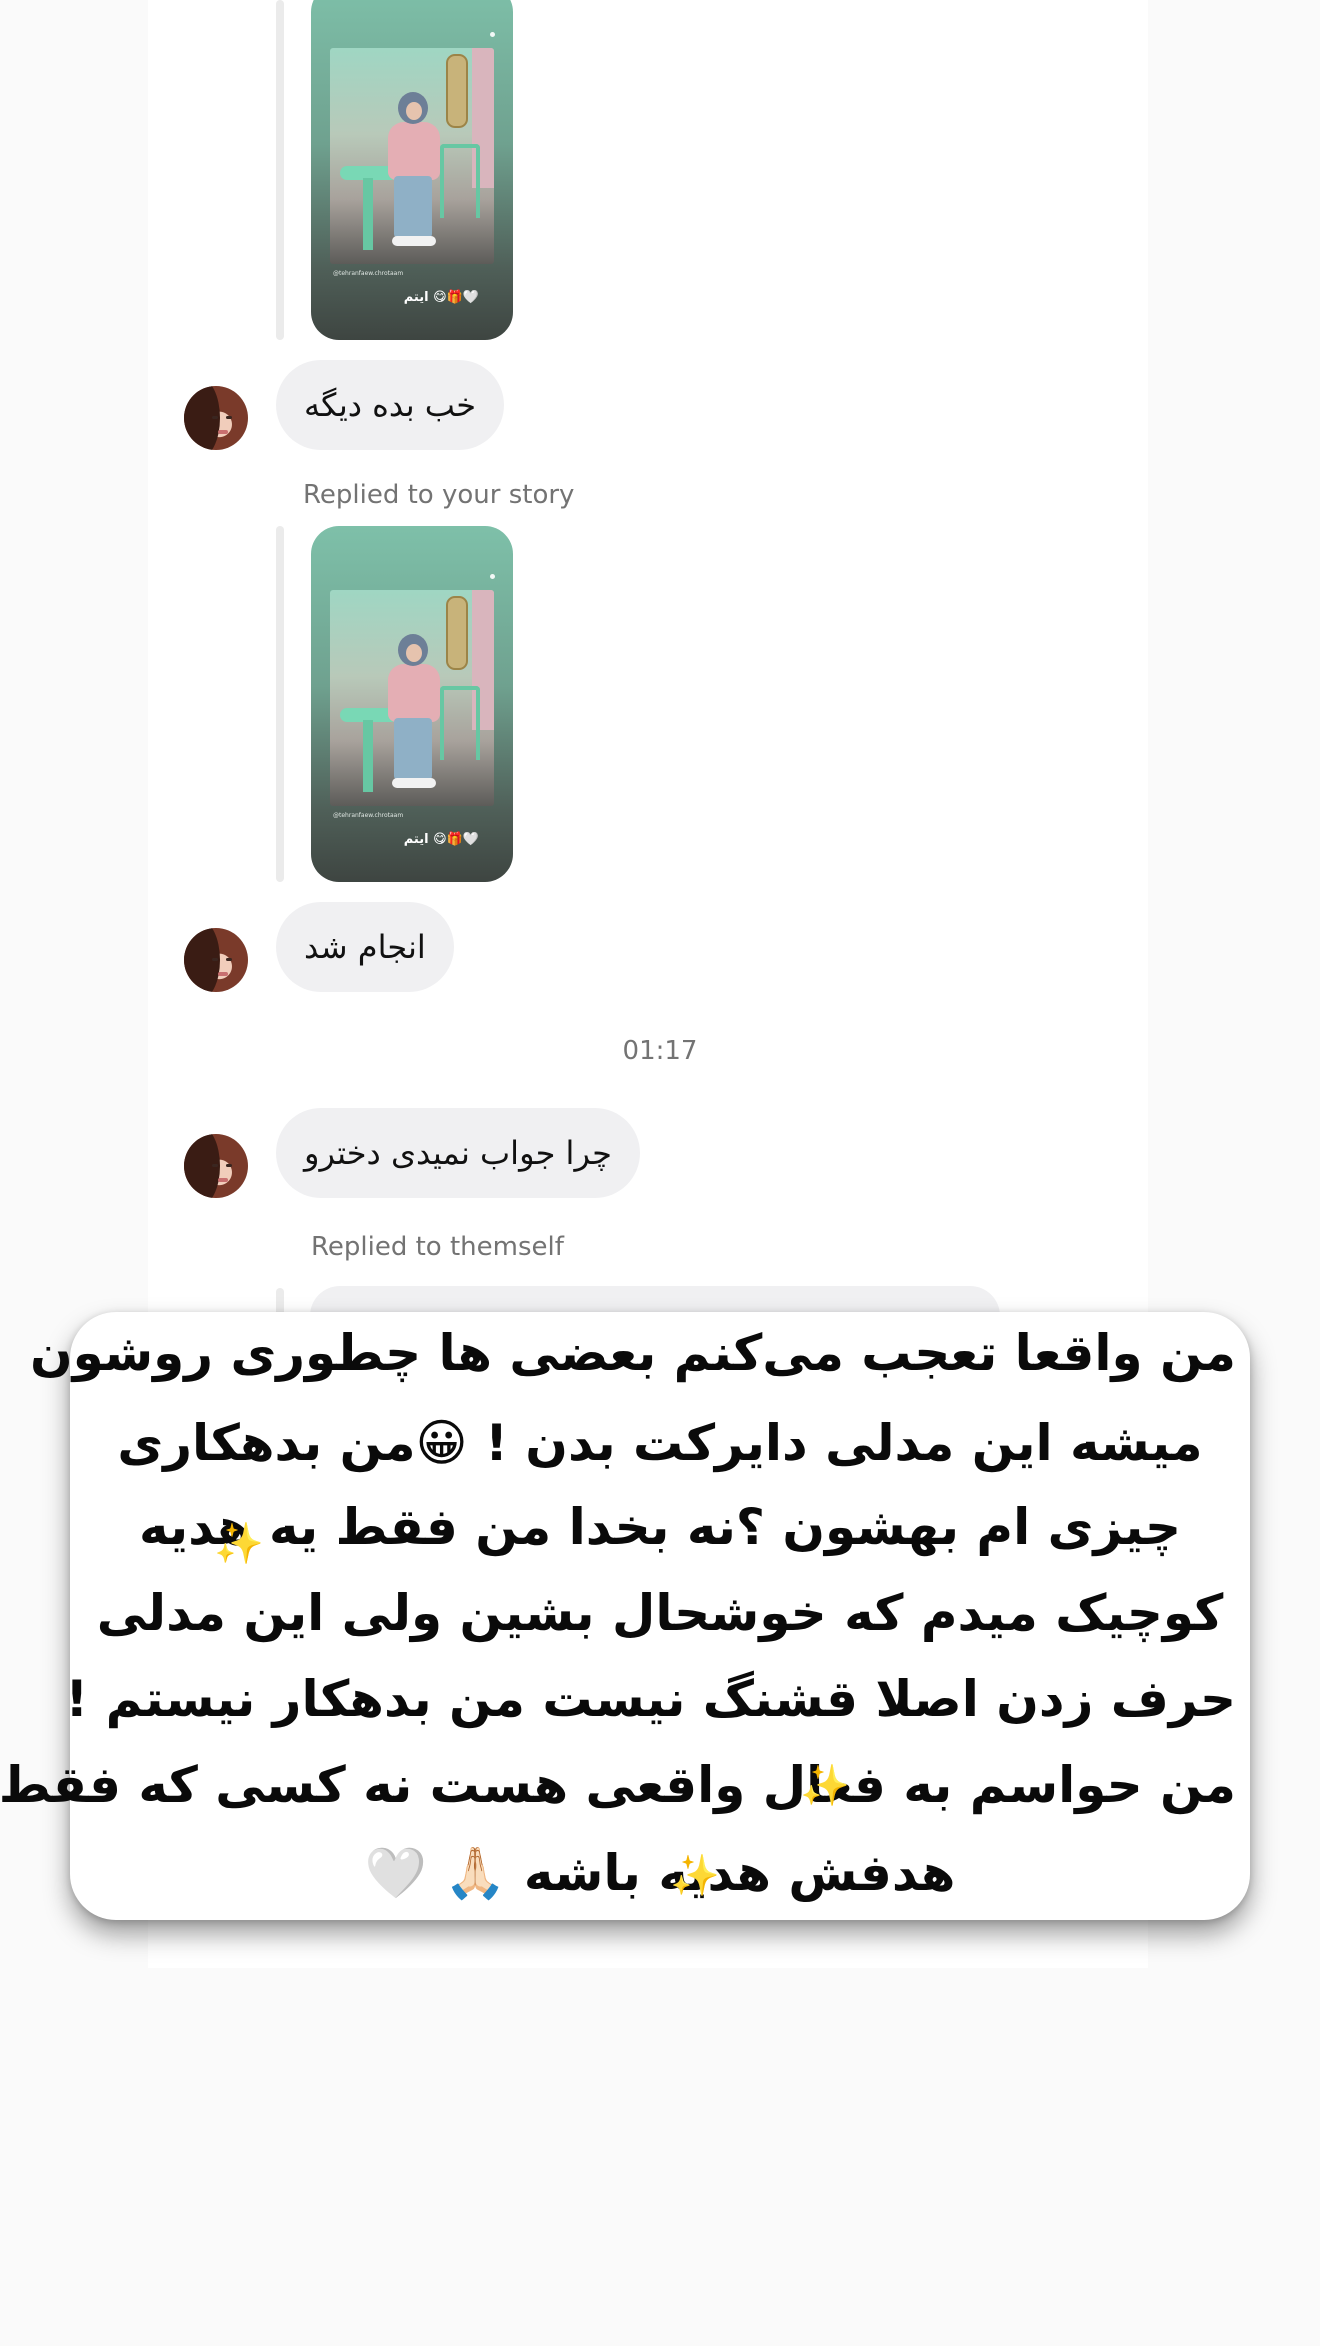 The height and width of the screenshot is (2346, 1320). I want to click on overlay-text-line: میشه این مدلی دایرکت بدن ! 😀من بدهکاری, so click(660, 1443).